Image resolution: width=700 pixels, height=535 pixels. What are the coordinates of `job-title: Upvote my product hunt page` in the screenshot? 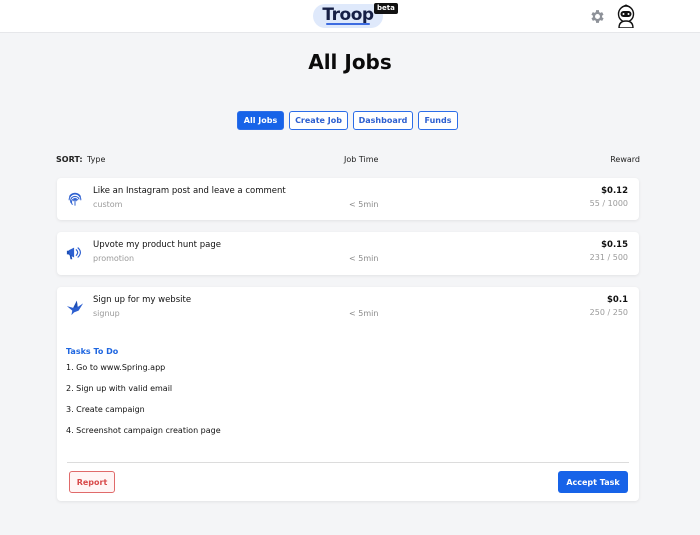 It's located at (157, 245).